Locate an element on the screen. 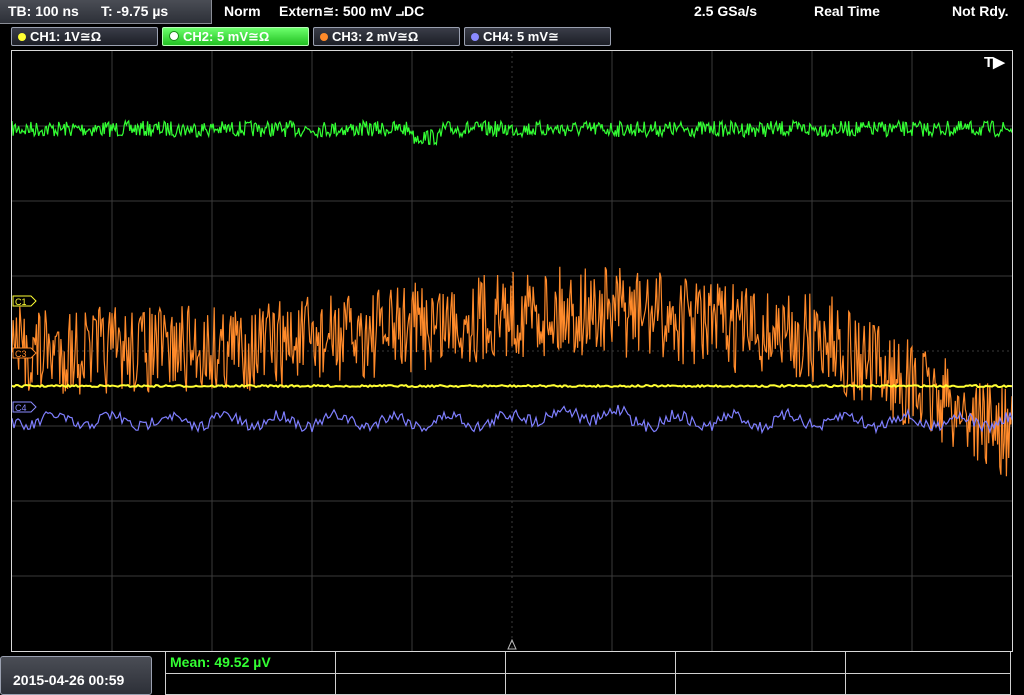 This screenshot has width=1024, height=695. trigger-time-readout: T: -9.75 µs is located at coordinates (135, 11).